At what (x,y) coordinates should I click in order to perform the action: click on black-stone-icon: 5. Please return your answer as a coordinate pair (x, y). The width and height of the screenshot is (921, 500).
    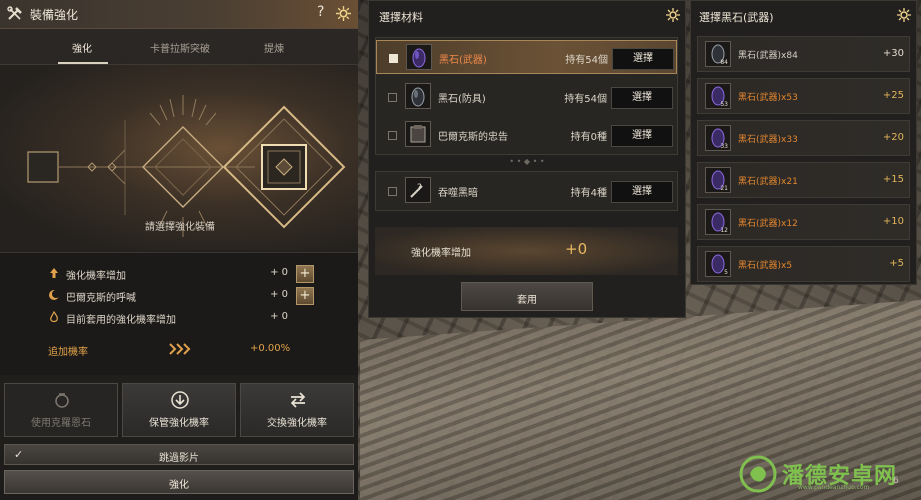
    Looking at the image, I should click on (718, 264).